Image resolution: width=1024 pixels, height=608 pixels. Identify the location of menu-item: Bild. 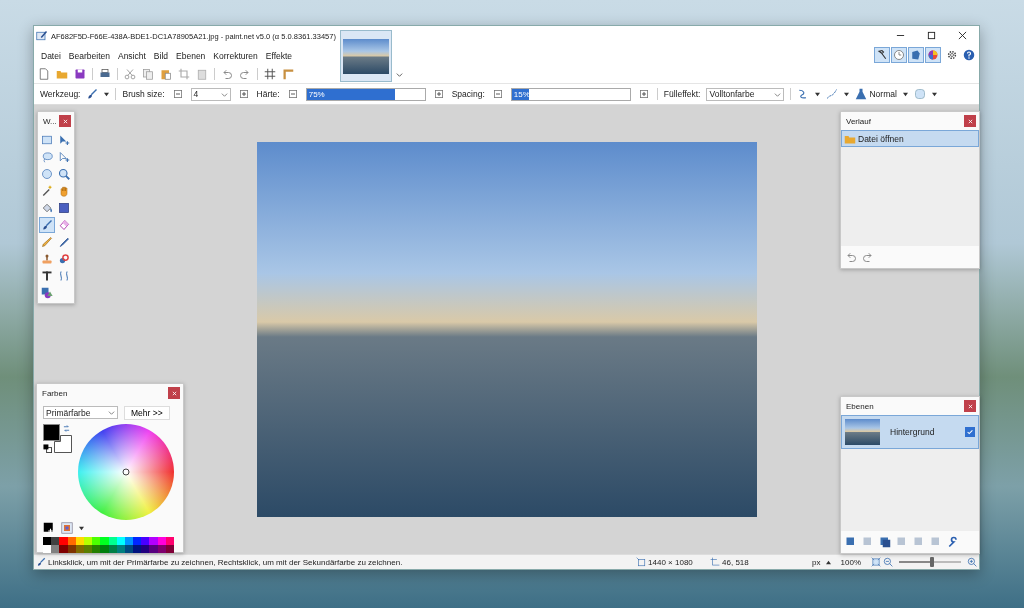
(161, 55).